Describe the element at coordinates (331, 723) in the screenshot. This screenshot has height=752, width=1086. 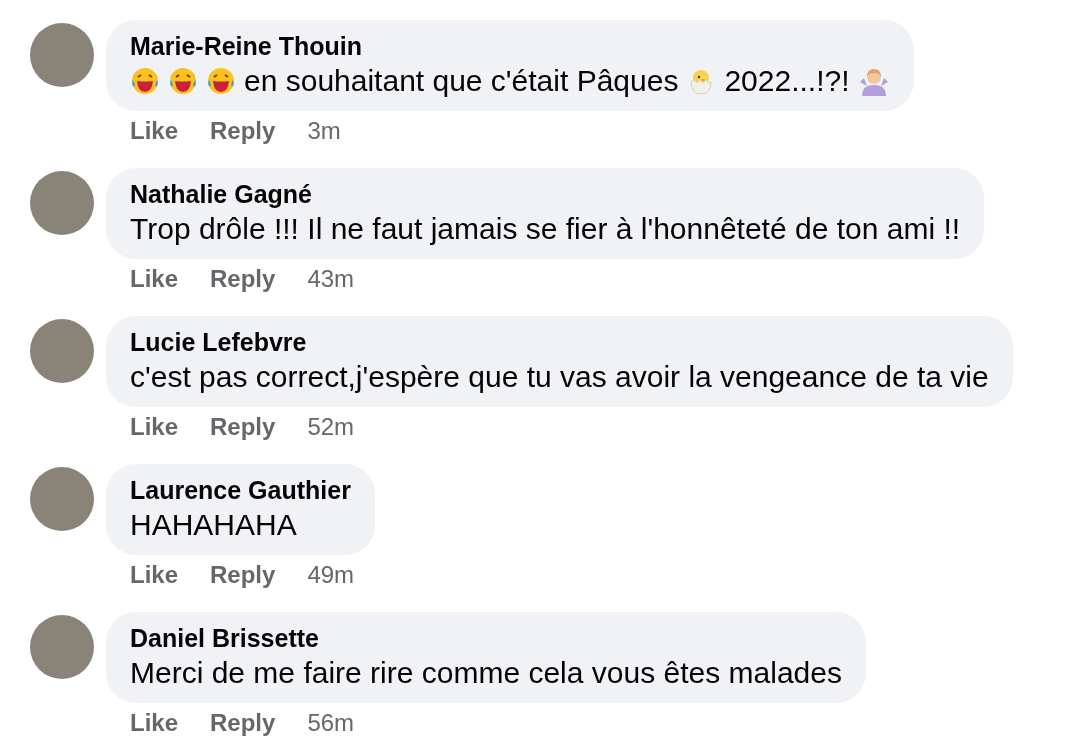
I see `timestamp: 56m` at that location.